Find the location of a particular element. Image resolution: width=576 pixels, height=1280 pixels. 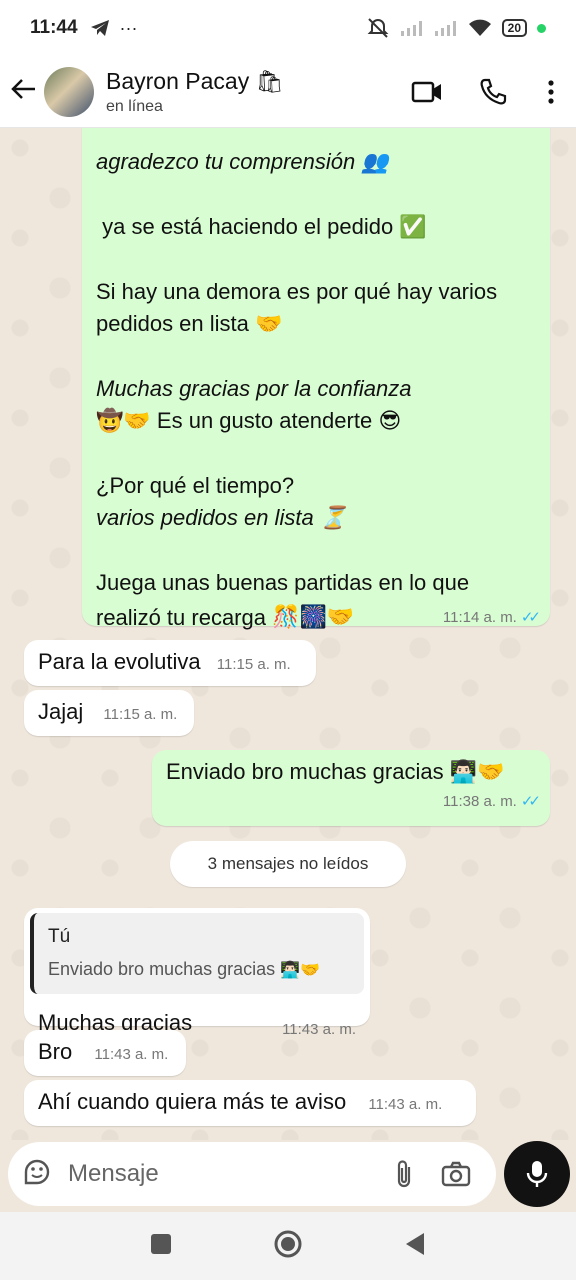

message-text: Juega unas buenas partidas en lo que is located at coordinates (283, 582).